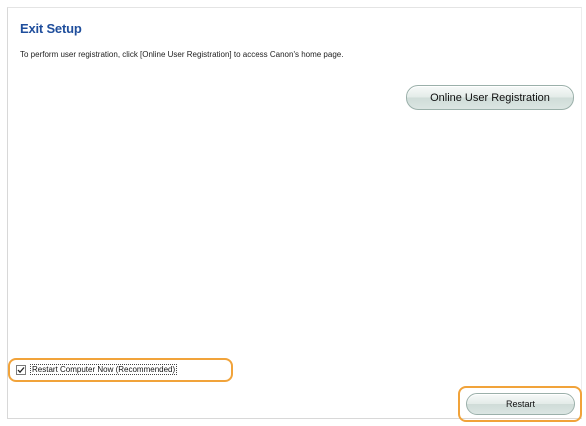 The image size is (586, 426). I want to click on restart-computer-label: Restart Computer Now (Recommended), so click(104, 369).